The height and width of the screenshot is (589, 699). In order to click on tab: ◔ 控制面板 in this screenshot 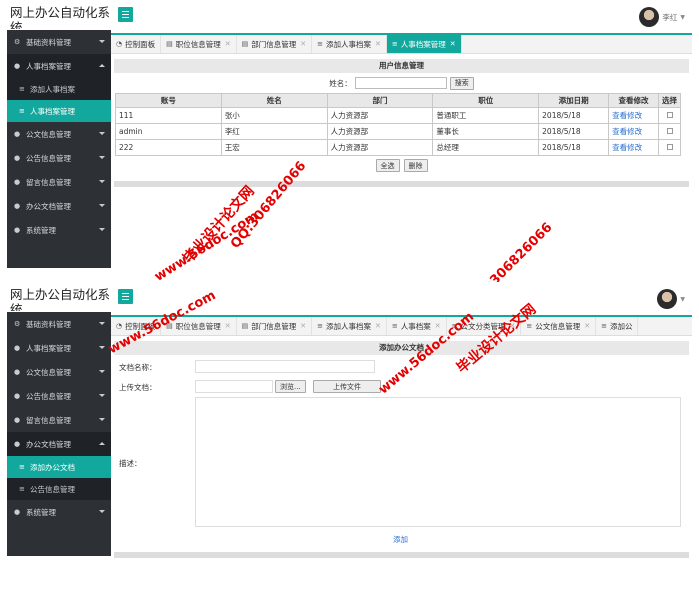, I will do `click(136, 44)`.